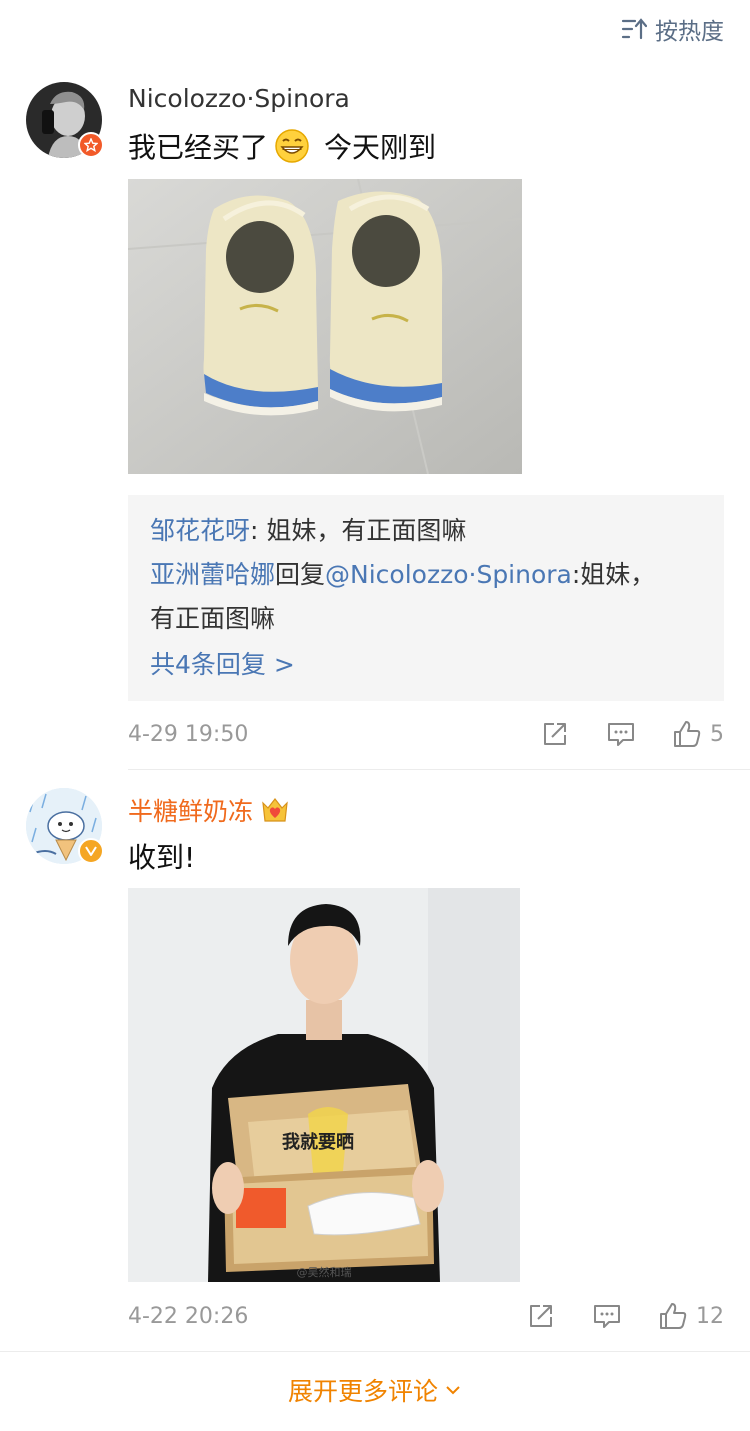  Describe the element at coordinates (362, 1391) in the screenshot. I see `expand-label: 展开更多评论` at that location.